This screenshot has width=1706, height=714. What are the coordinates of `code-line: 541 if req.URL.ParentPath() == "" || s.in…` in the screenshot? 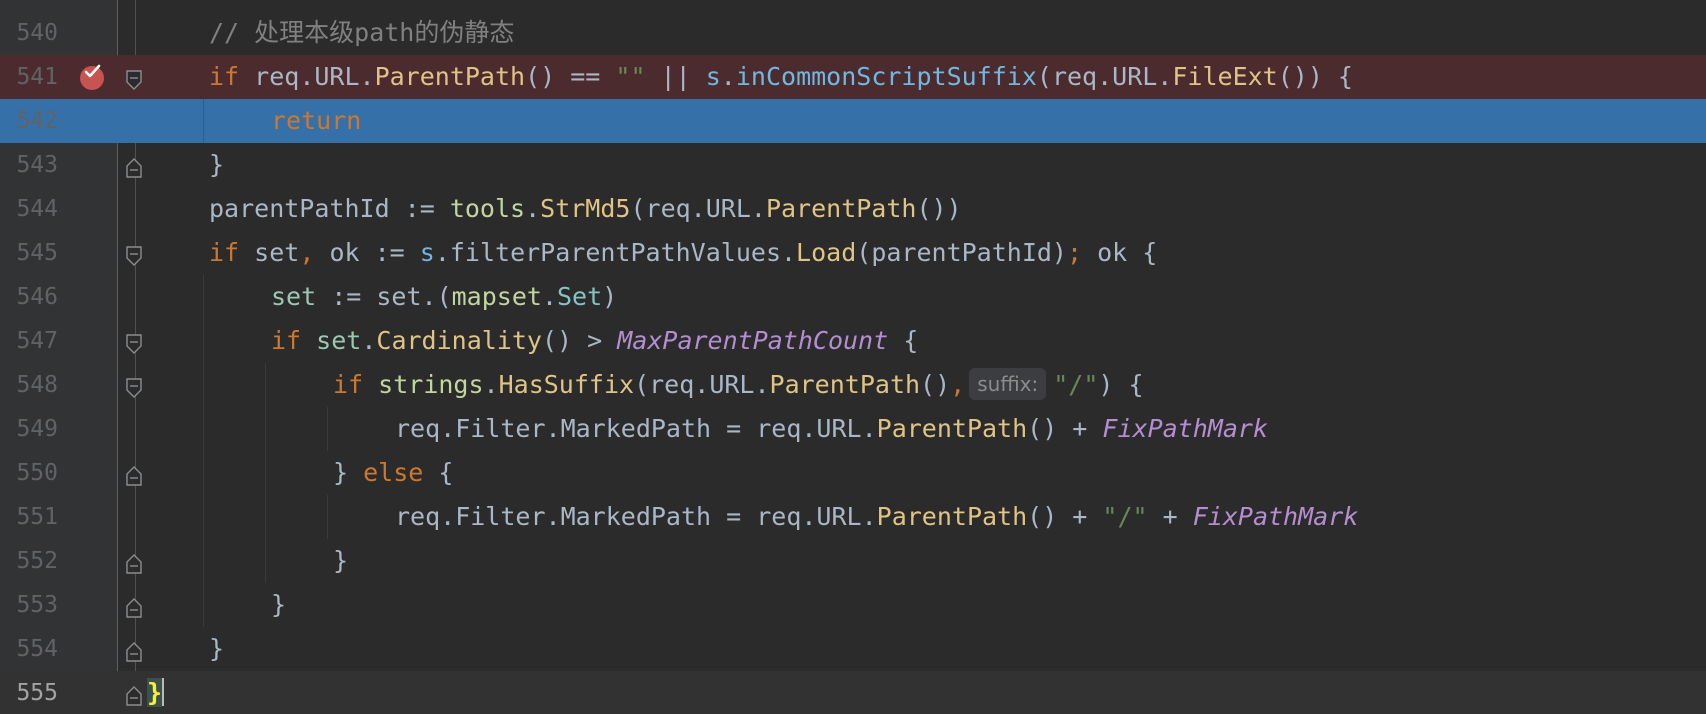 It's located at (853, 77).